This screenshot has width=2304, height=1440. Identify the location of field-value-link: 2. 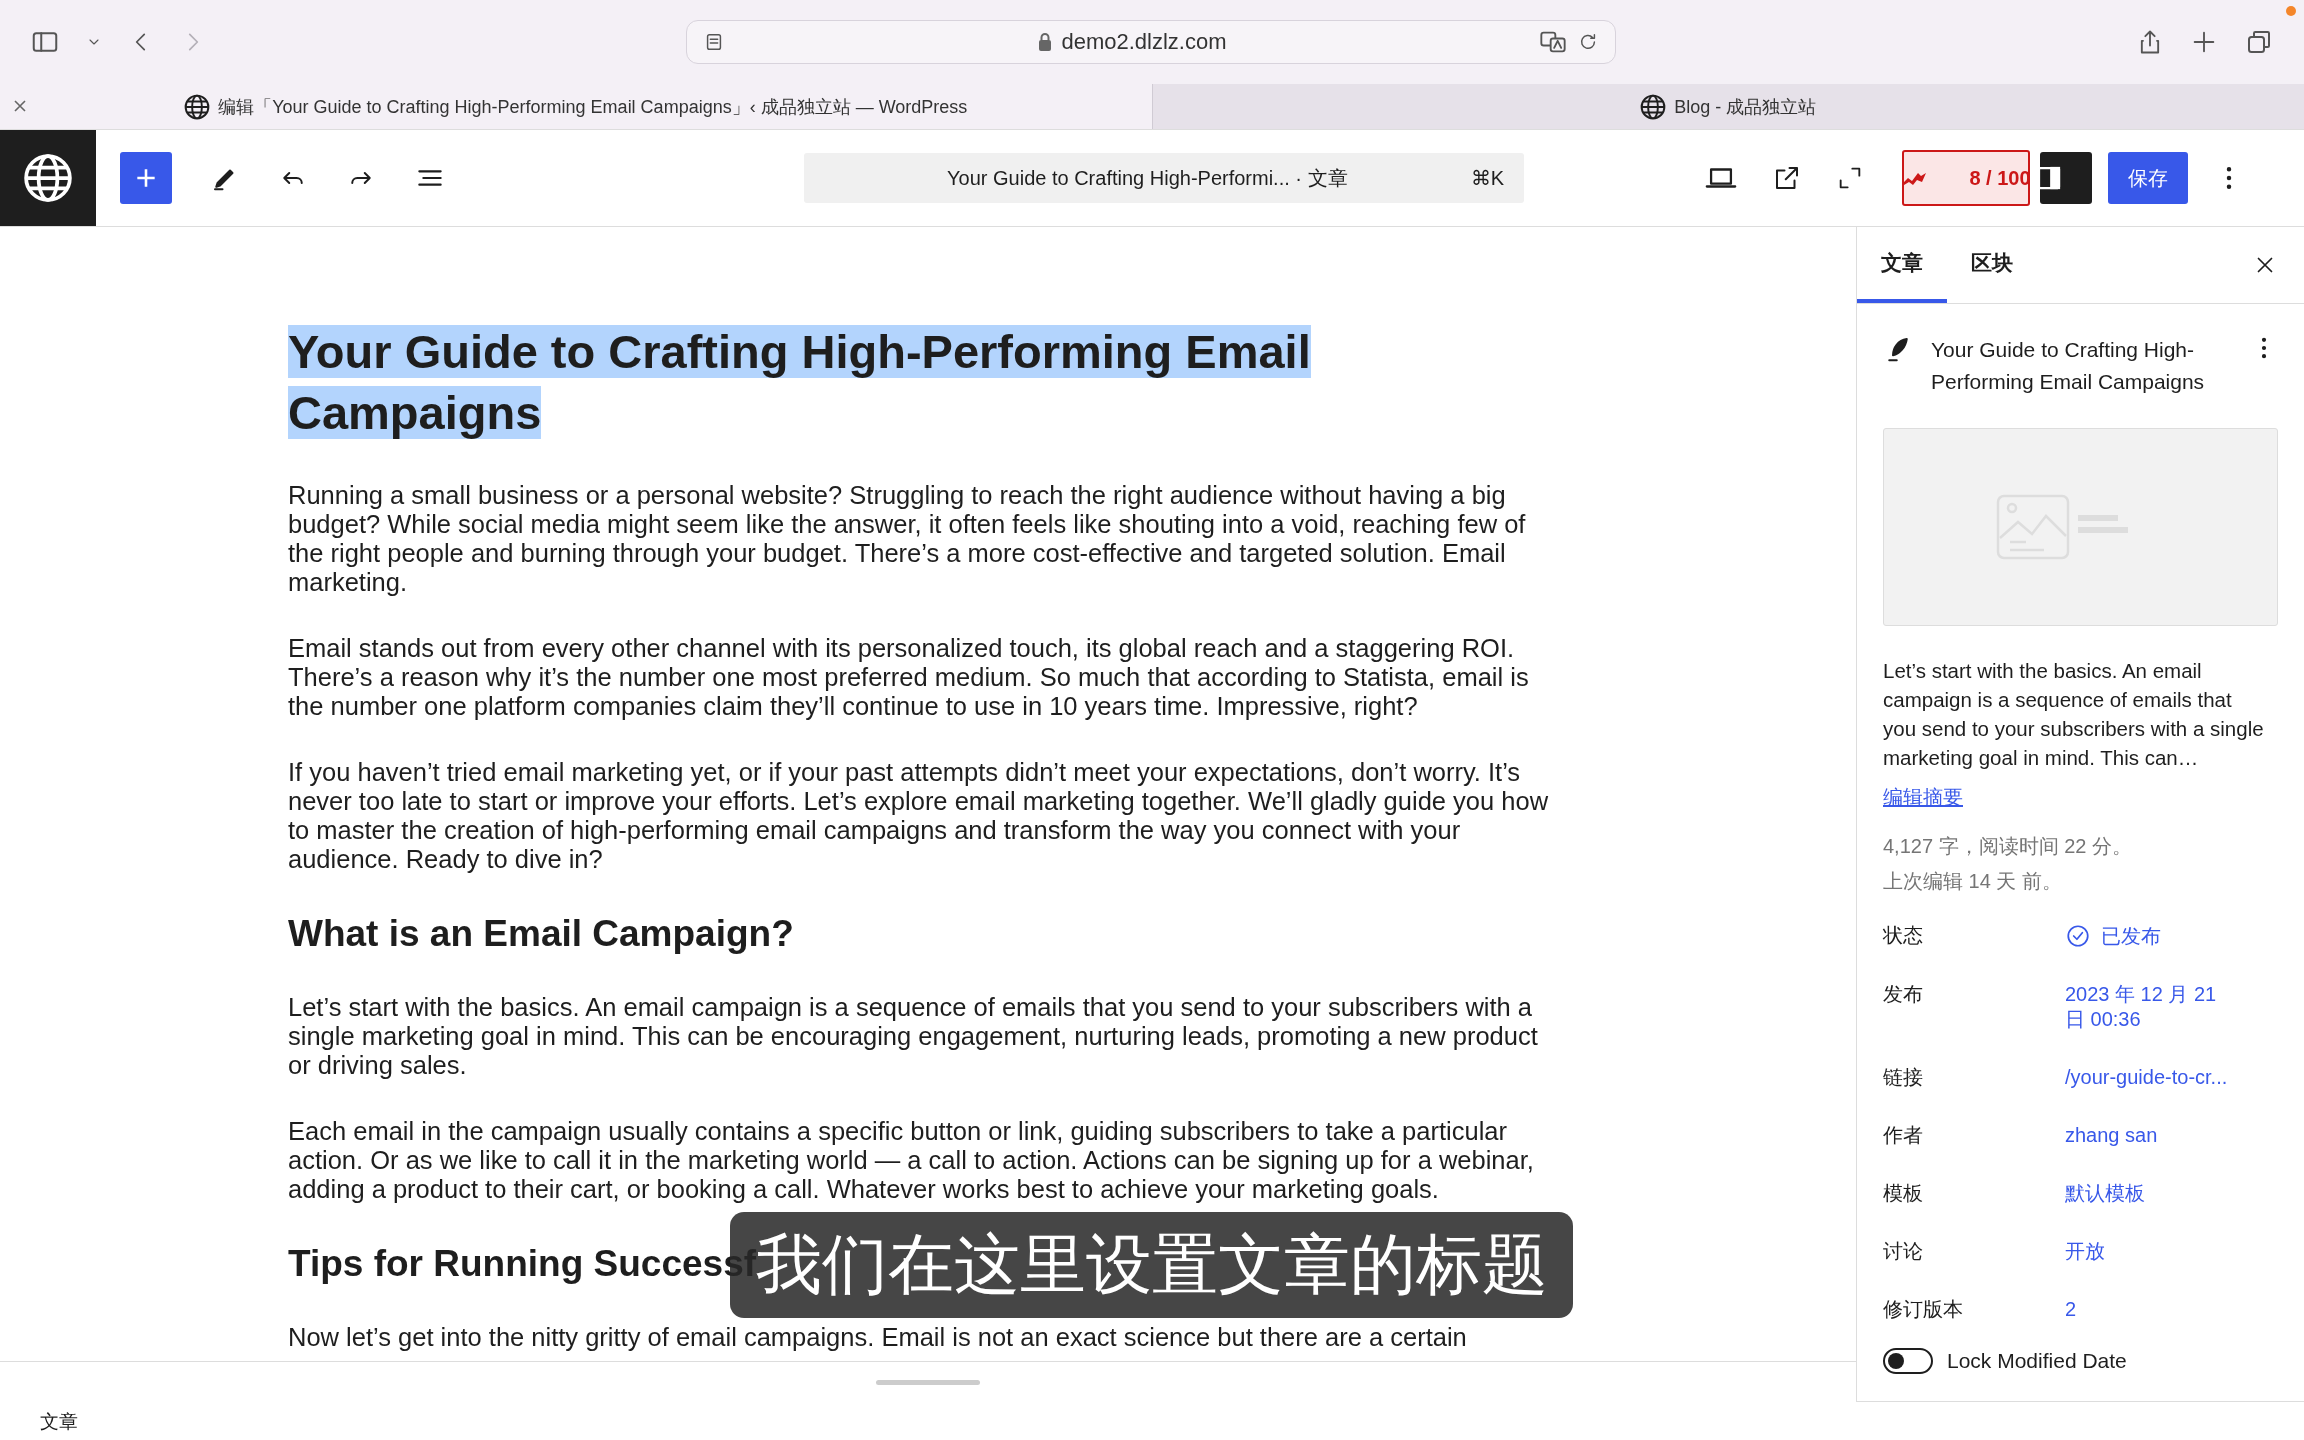
(2147, 1309).